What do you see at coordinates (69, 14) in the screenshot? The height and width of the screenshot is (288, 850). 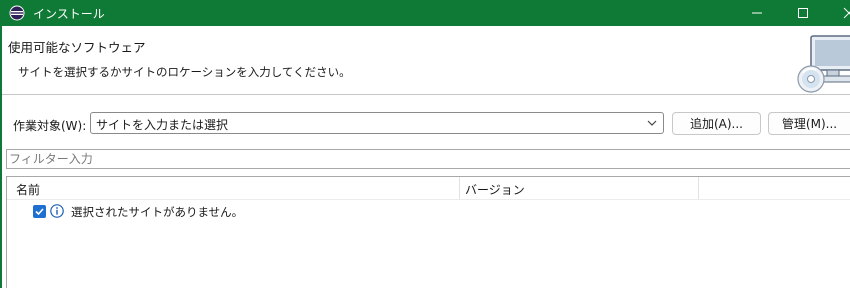 I see `window-title: インストール` at bounding box center [69, 14].